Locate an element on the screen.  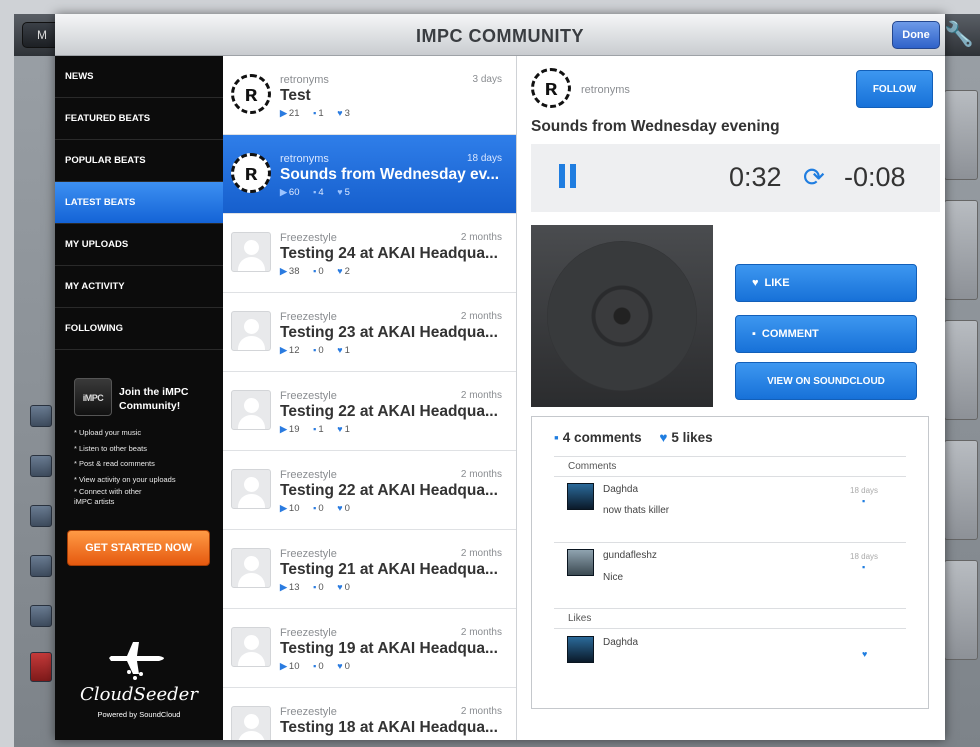
play-count: 60 is located at coordinates (294, 192).